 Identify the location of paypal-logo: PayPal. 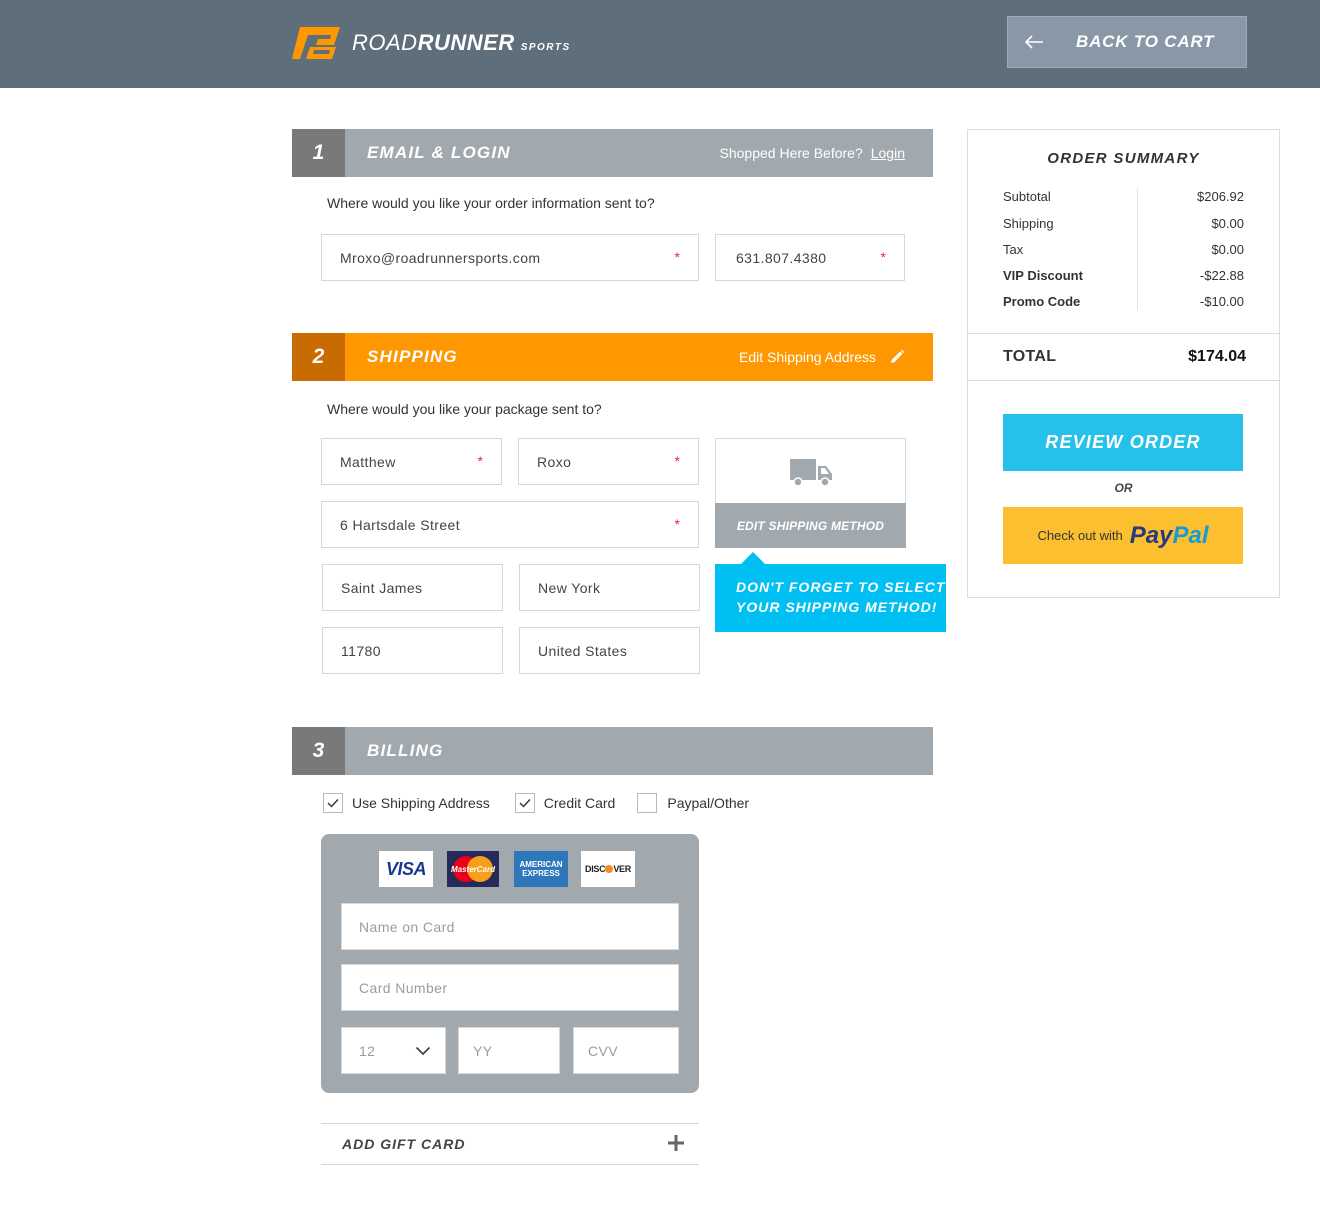
(1169, 536).